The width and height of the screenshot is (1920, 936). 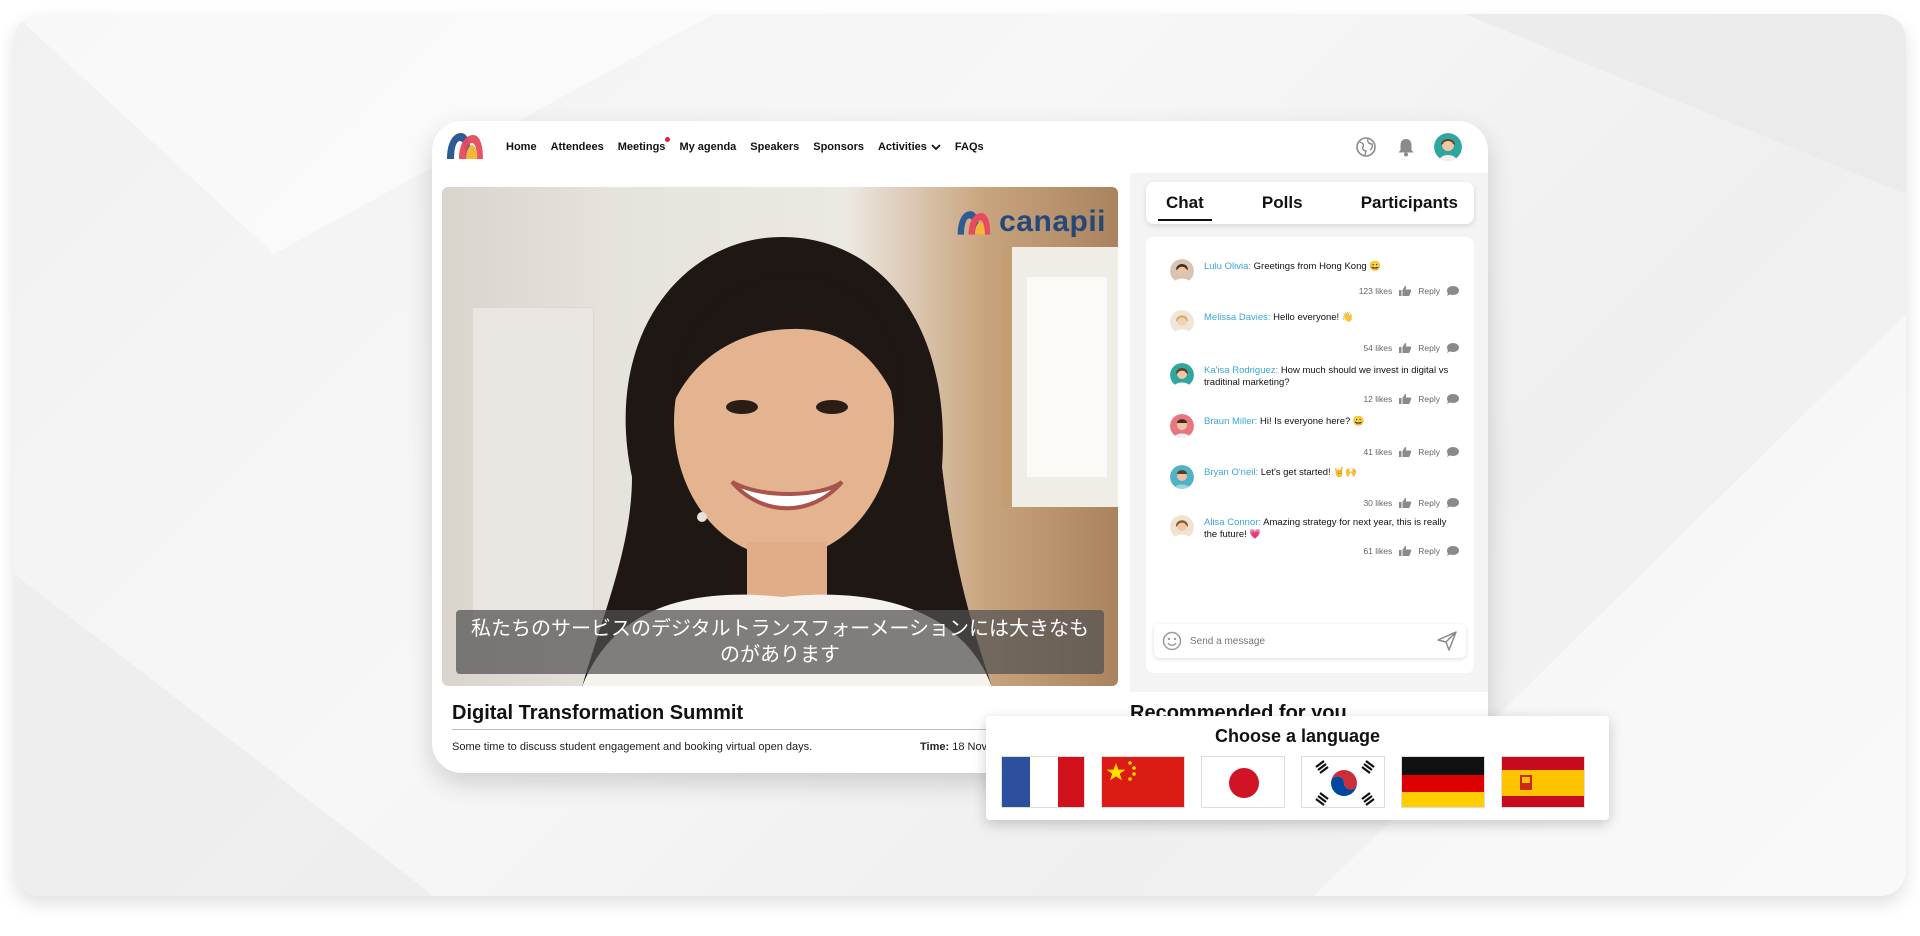 I want to click on message-composer, so click(x=1310, y=641).